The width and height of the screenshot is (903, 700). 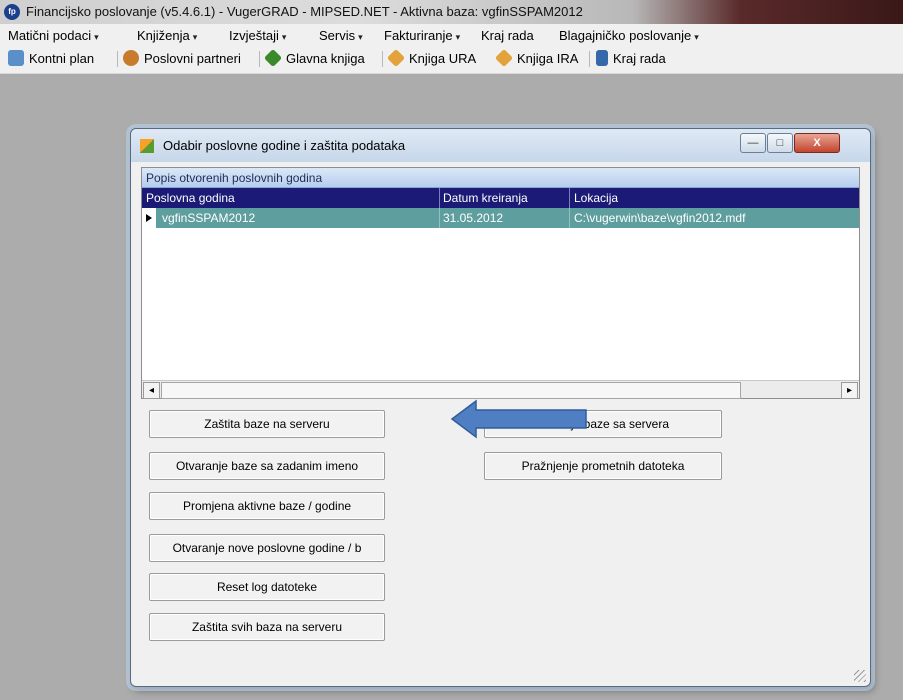 What do you see at coordinates (234, 178) in the screenshot?
I see `grid-caption-text: Popis otvorenih poslovnih godina` at bounding box center [234, 178].